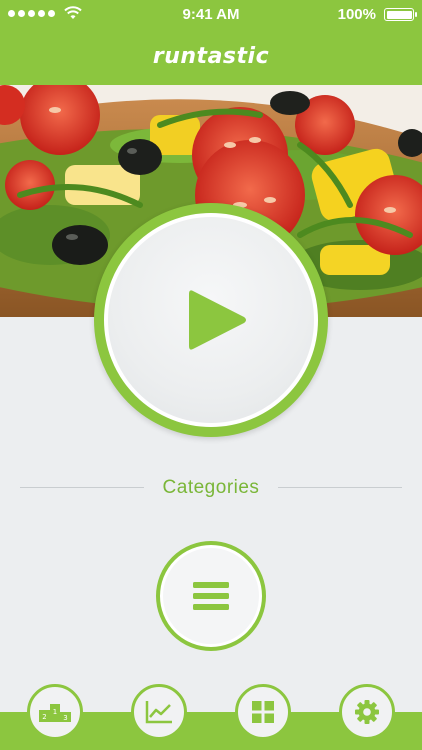 This screenshot has width=422, height=750. I want to click on categories-button, so click(211, 596).